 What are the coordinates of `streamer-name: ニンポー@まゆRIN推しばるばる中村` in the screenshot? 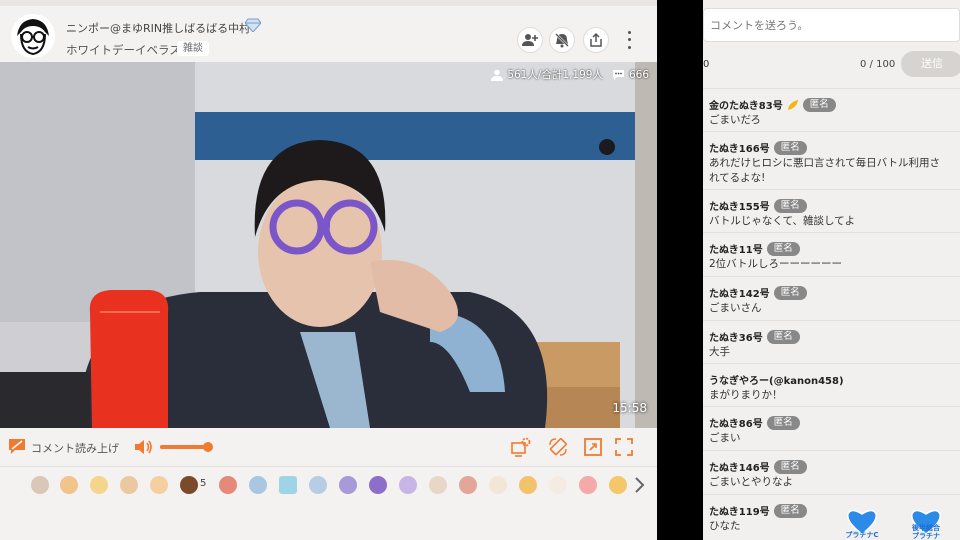 It's located at (158, 28).